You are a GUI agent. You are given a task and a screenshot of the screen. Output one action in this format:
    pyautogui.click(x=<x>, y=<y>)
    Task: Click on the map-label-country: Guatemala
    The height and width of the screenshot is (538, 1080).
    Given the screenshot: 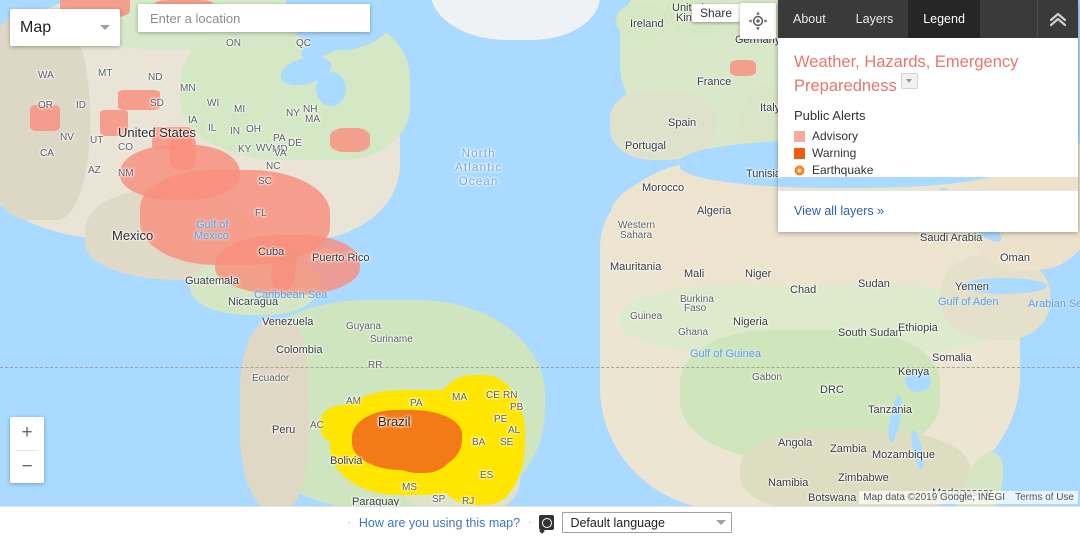 What is the action you would take?
    pyautogui.click(x=212, y=281)
    